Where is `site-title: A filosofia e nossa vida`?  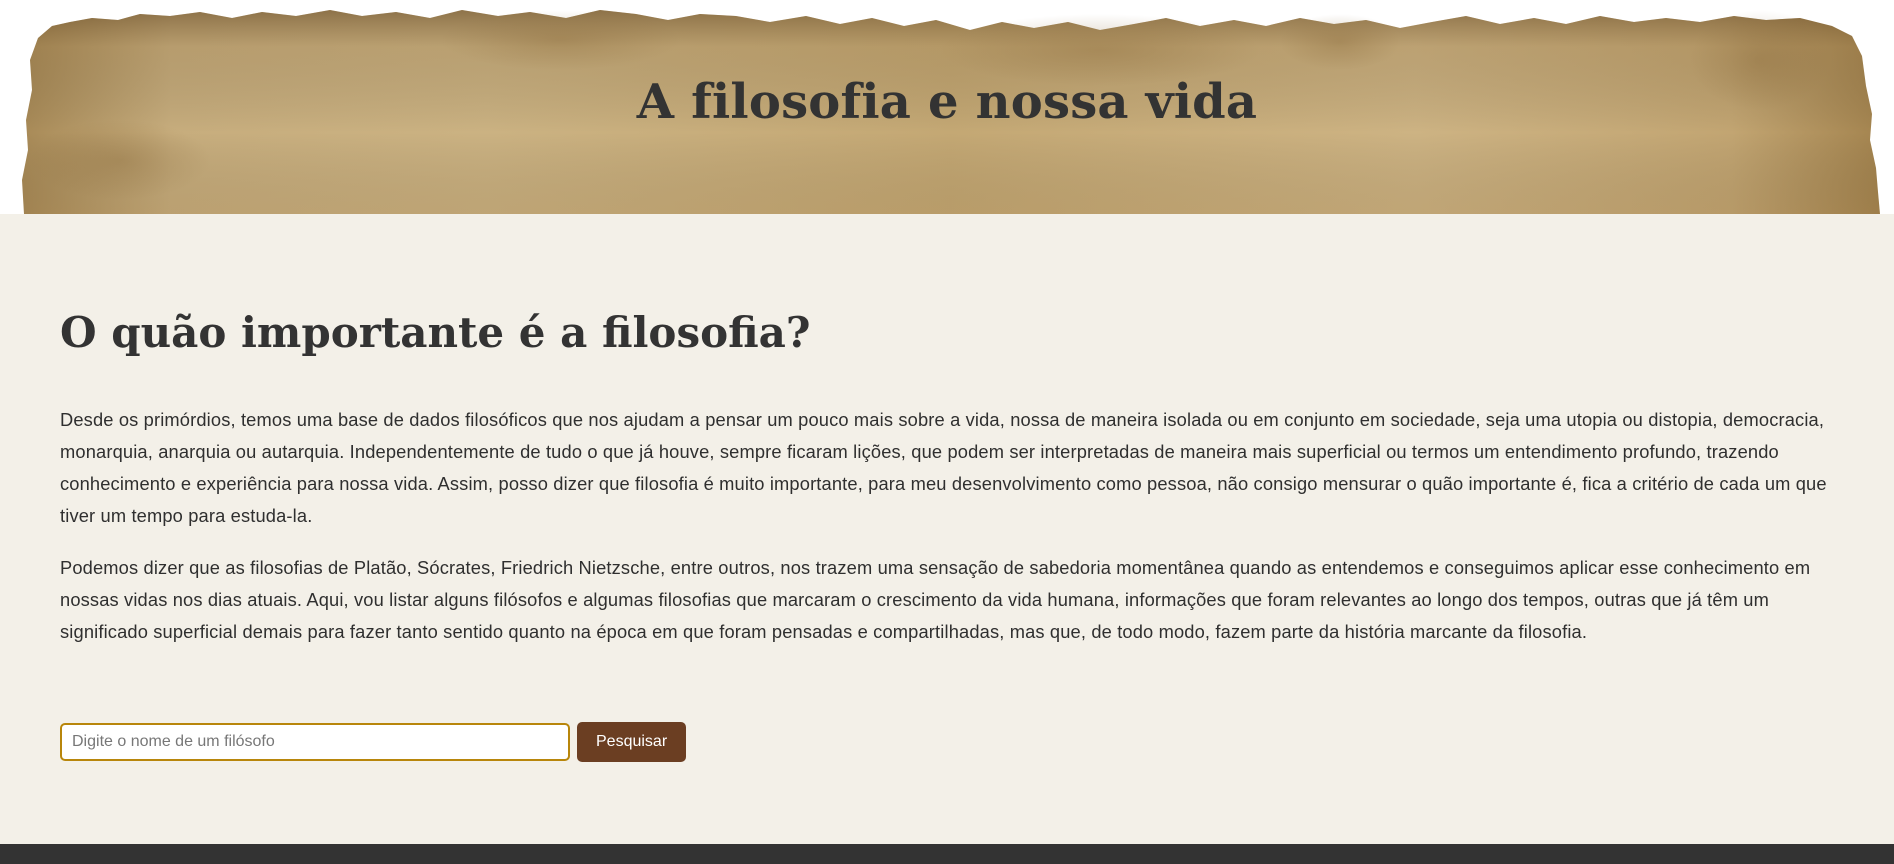 site-title: A filosofia e nossa vida is located at coordinates (947, 102).